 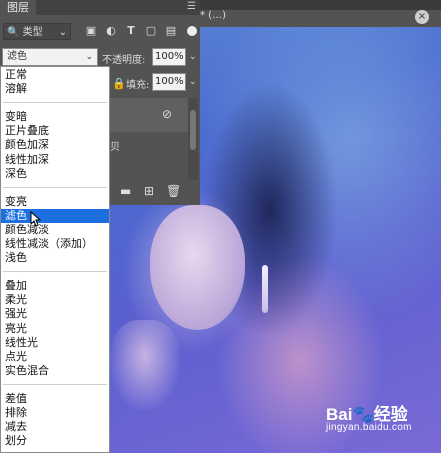 I want to click on mouse-pointer-icon, so click(x=36, y=219).